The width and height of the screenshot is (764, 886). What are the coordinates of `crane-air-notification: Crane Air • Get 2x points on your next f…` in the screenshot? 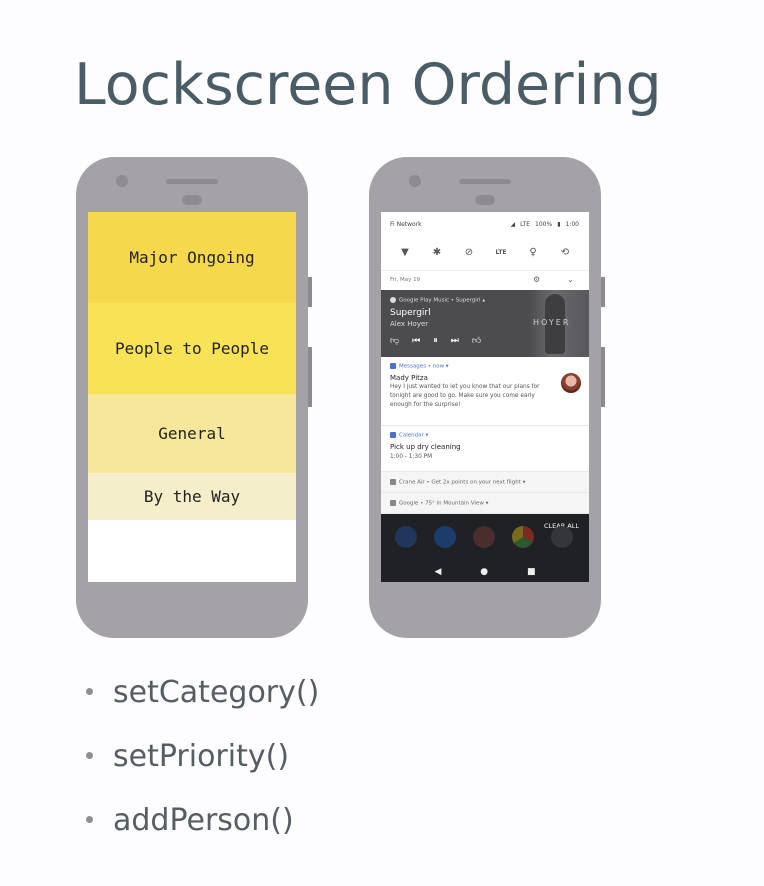 It's located at (485, 482).